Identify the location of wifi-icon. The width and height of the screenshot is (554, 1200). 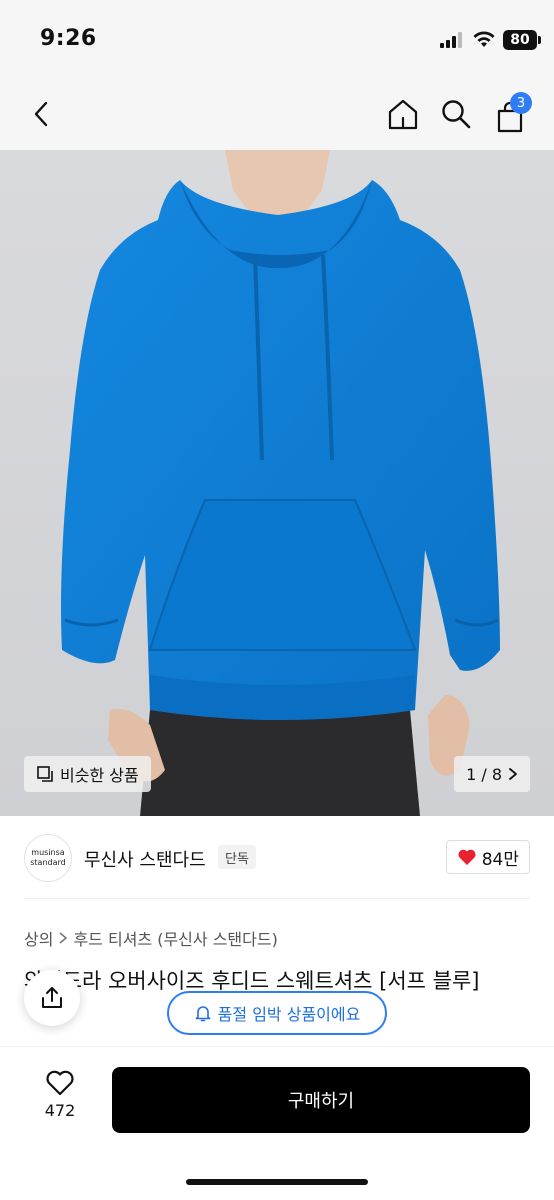
(484, 39).